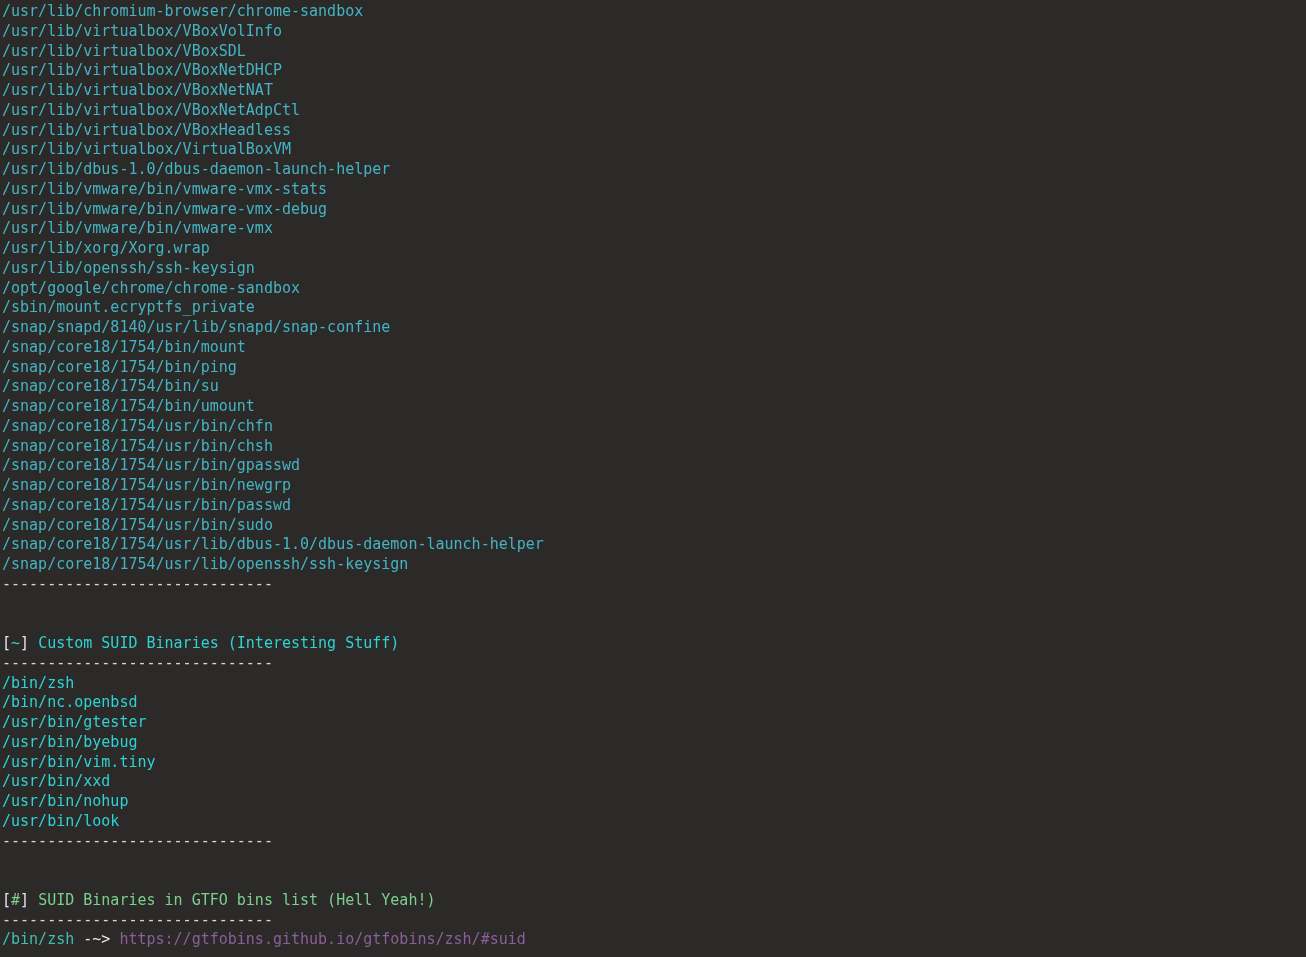 This screenshot has height=957, width=1306. I want to click on file-path: /bin/nc.openbsd, so click(70, 702).